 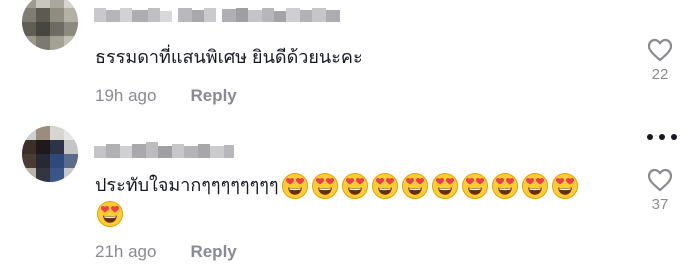 I want to click on comment-text: ประทับใจมากๆๆๆๆๆๆๆๆ, so click(x=360, y=185).